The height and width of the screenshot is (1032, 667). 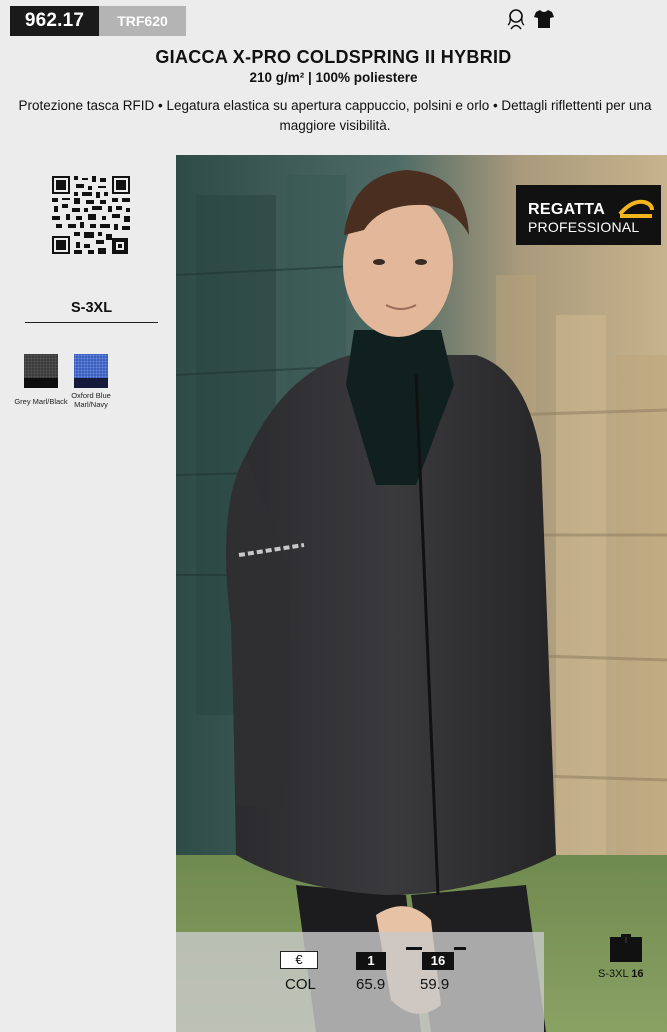 I want to click on brand-mark-icon, so click(x=636, y=208).